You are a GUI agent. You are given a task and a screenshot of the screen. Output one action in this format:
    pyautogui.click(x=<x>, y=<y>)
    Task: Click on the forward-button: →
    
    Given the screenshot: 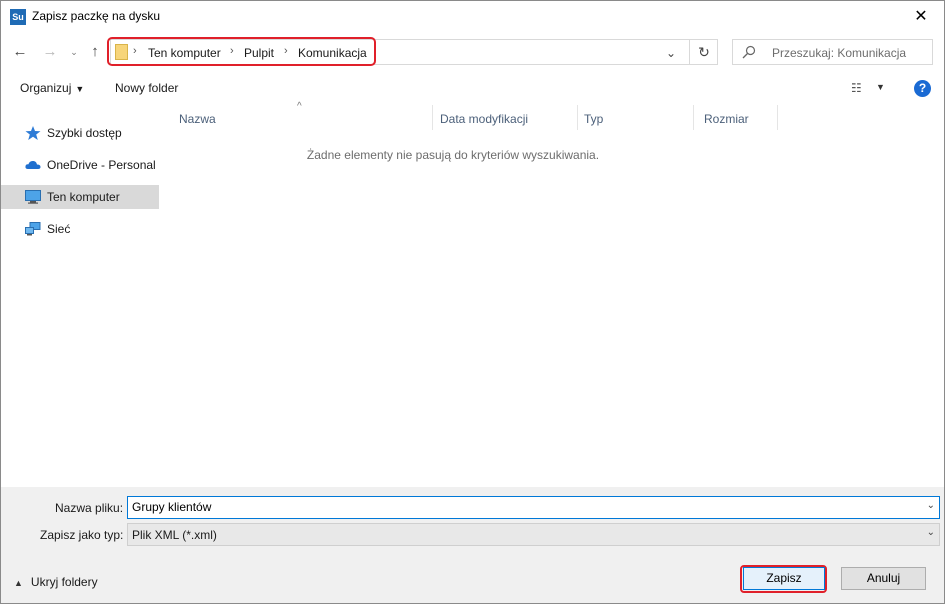 What is the action you would take?
    pyautogui.click(x=50, y=52)
    